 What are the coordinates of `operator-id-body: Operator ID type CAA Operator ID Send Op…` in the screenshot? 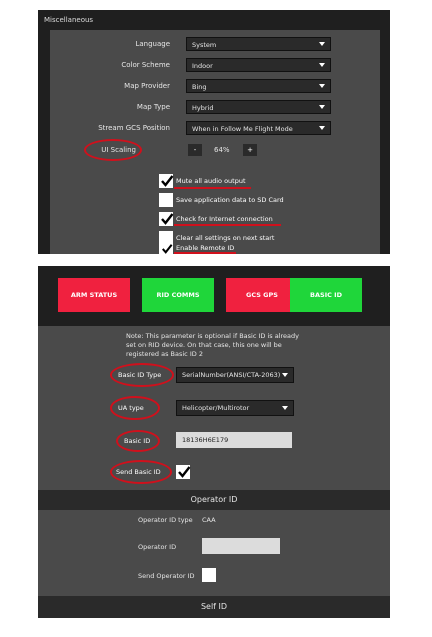 It's located at (214, 553).